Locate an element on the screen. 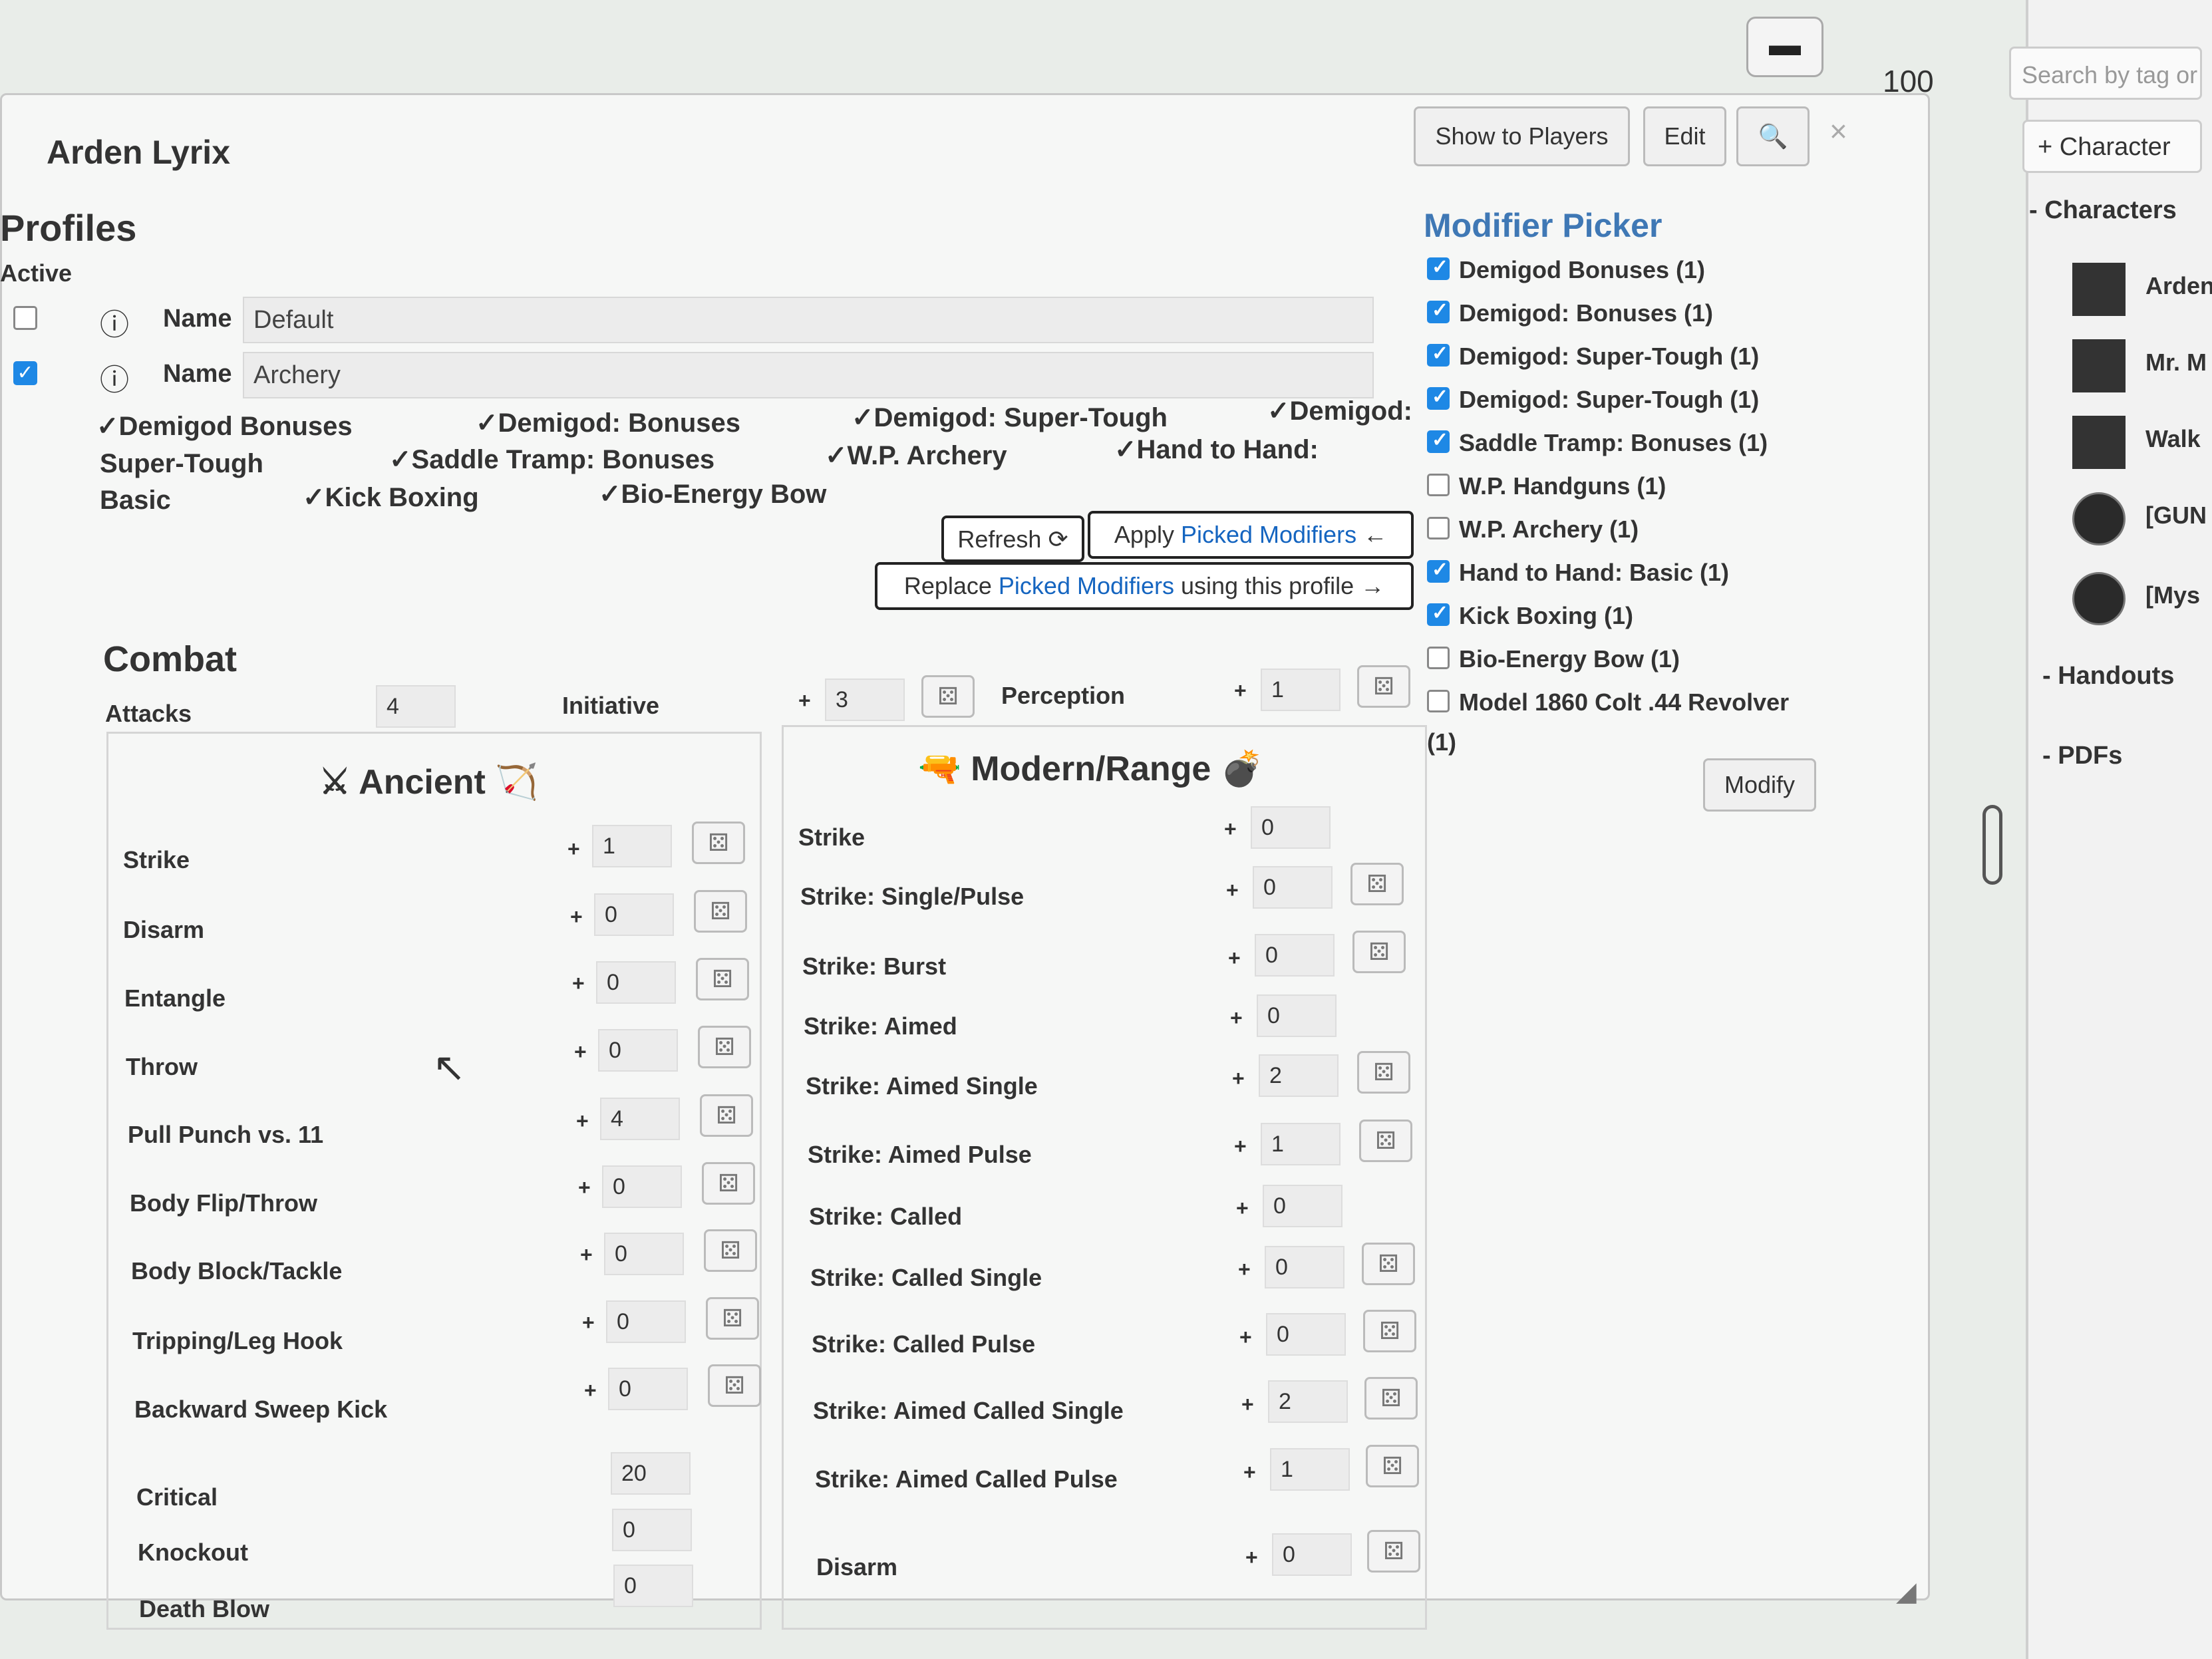 The image size is (2212, 1659). picker-item-label: W.P. Archery (1) is located at coordinates (1549, 529).